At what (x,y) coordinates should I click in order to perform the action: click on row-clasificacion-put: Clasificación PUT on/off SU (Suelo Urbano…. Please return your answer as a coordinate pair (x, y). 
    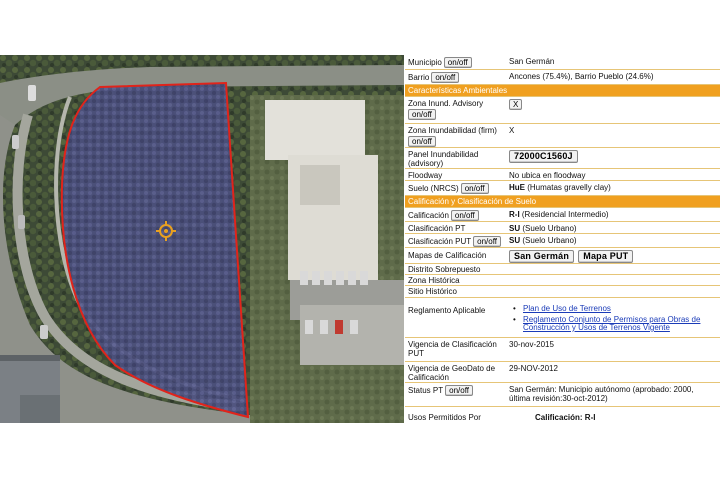
    Looking at the image, I should click on (562, 241).